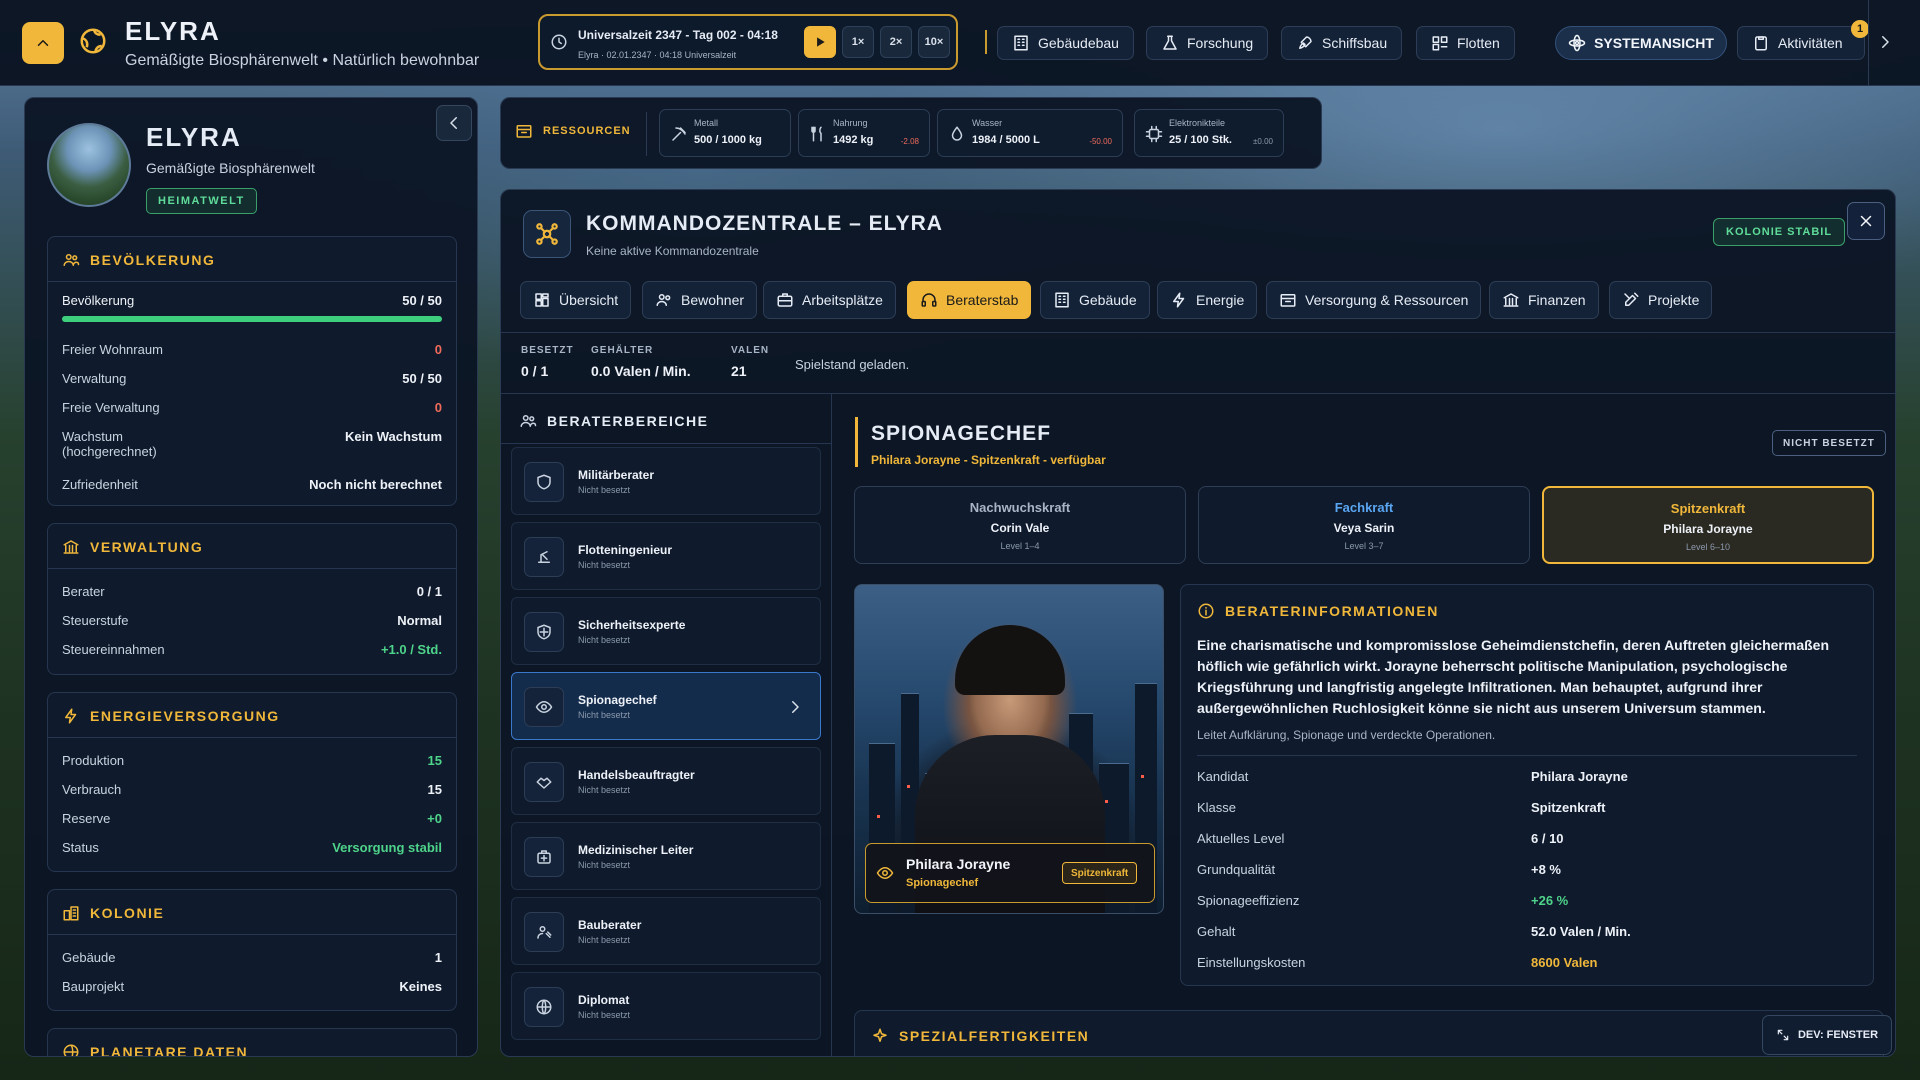  Describe the element at coordinates (544, 557) in the screenshot. I see `engineer-icon` at that location.